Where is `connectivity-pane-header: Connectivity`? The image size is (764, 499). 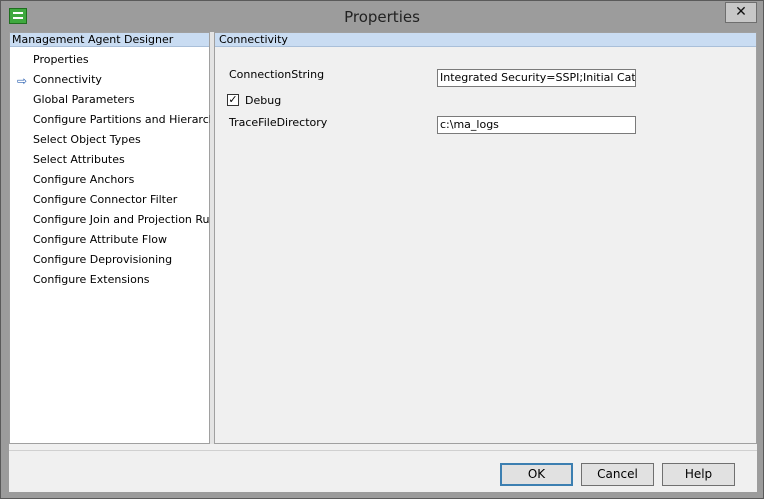
connectivity-pane-header: Connectivity is located at coordinates (485, 40).